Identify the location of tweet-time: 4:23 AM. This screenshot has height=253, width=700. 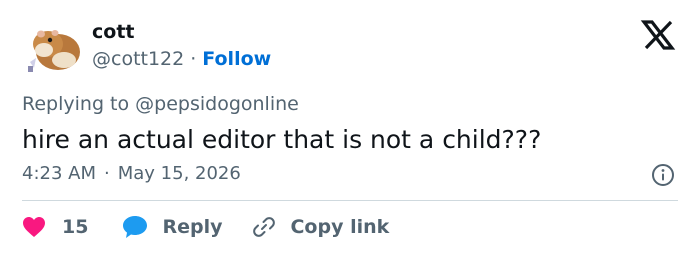
(59, 173).